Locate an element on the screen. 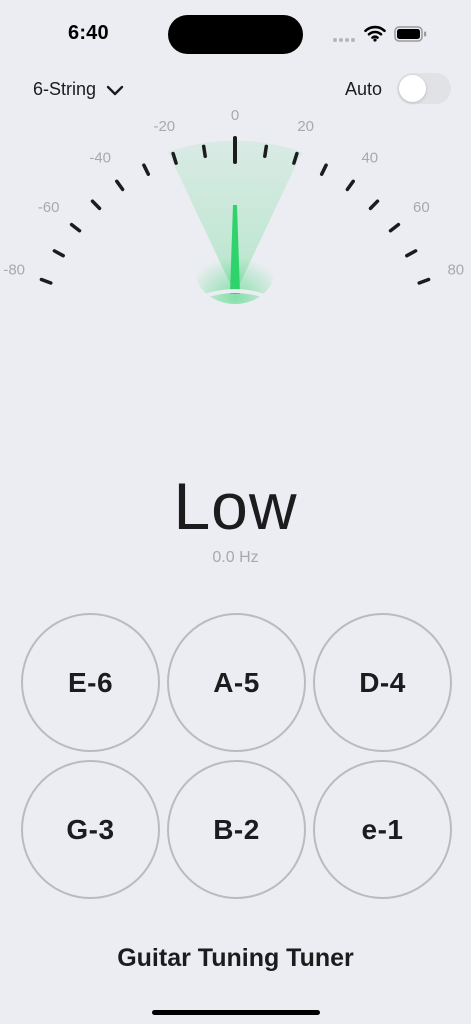 The image size is (471, 1024). gauge-scale-label: -80 is located at coordinates (14, 270).